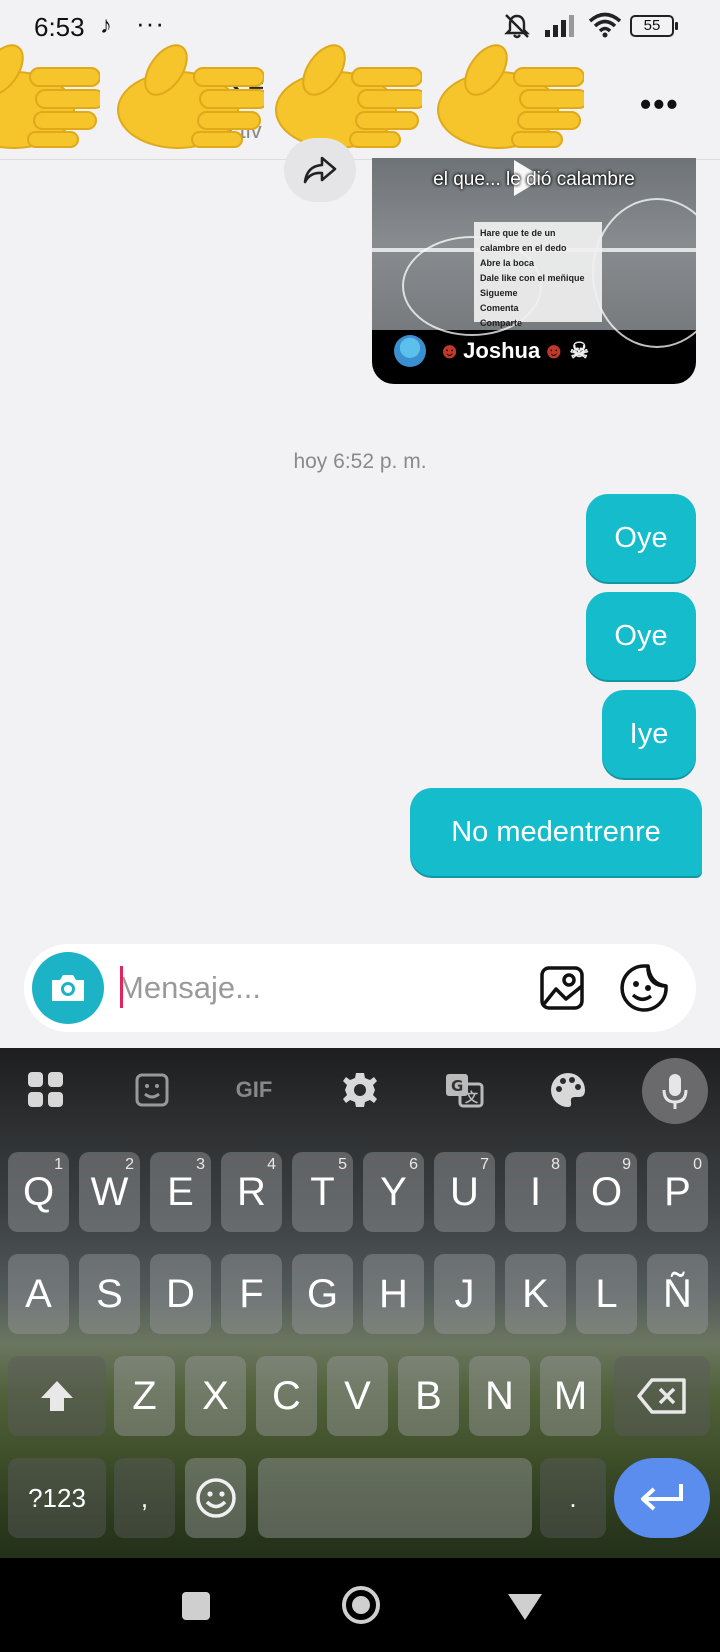  Describe the element at coordinates (144, 1498) in the screenshot. I see `comma-key: ,` at that location.